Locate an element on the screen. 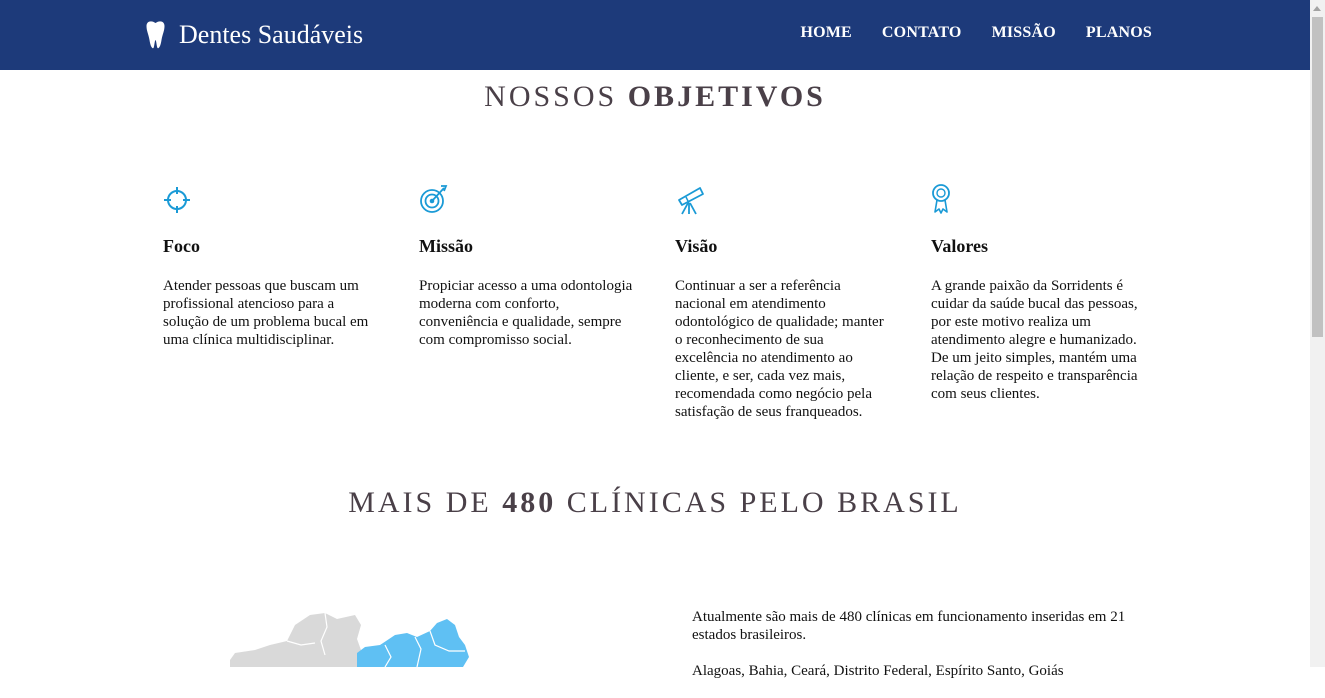 The height and width of the screenshot is (698, 1325). vertical-scrollbar is located at coordinates (1317, 333).